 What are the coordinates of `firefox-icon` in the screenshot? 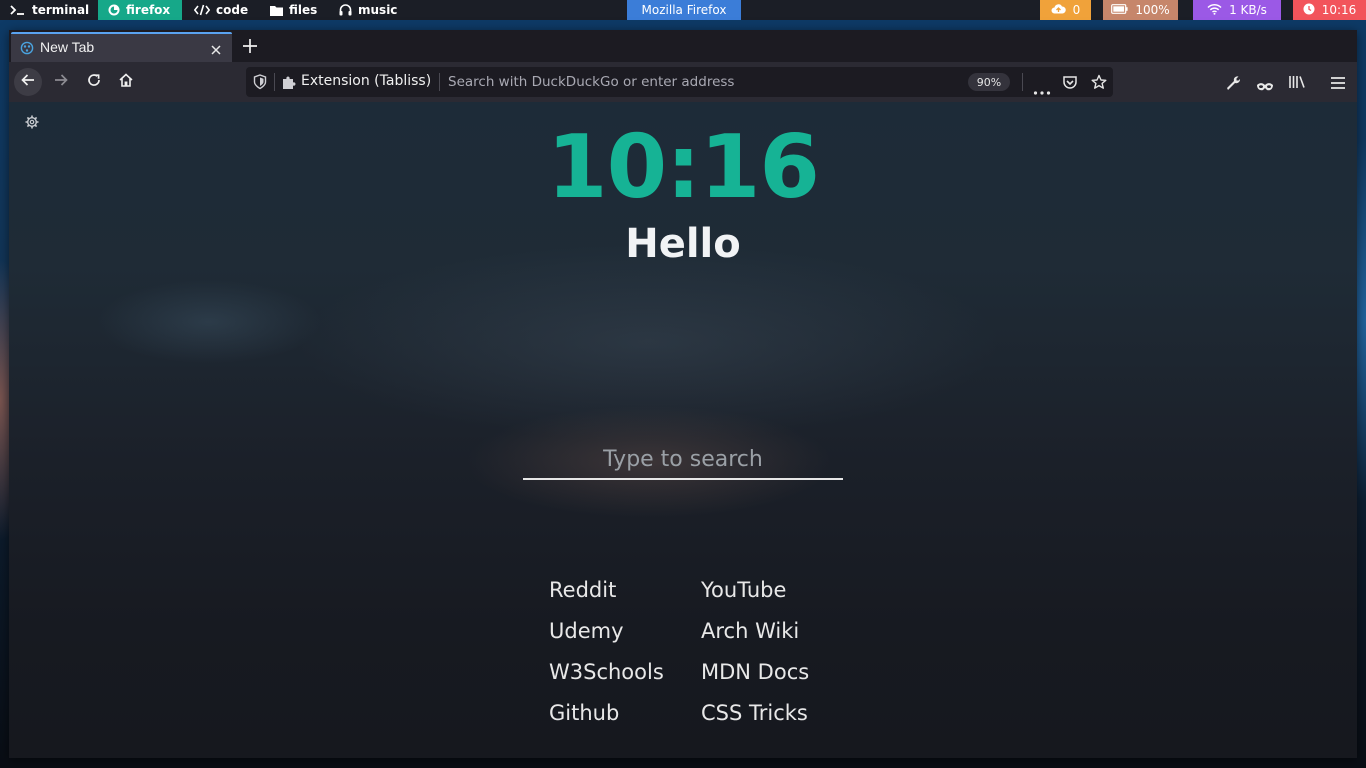 It's located at (114, 10).